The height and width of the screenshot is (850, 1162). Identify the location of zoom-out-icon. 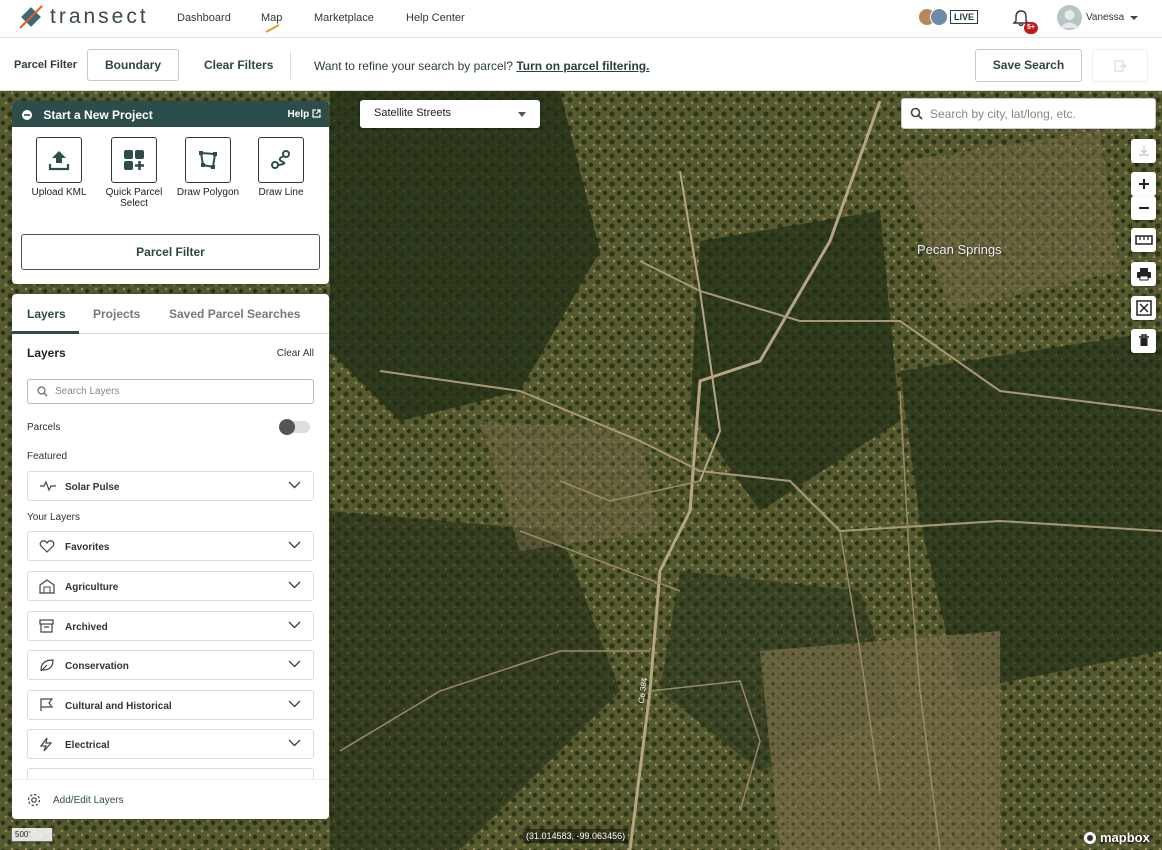
(1143, 208).